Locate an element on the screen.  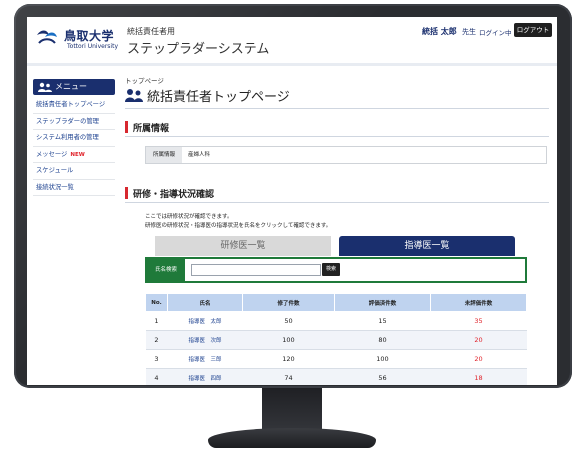
table-row: 3 指導医 三郎 120 100 20 is located at coordinates (336, 359).